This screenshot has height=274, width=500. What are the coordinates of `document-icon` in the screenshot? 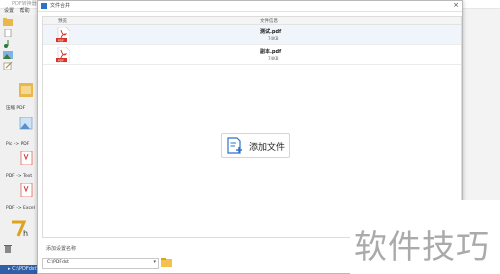 It's located at (8, 33).